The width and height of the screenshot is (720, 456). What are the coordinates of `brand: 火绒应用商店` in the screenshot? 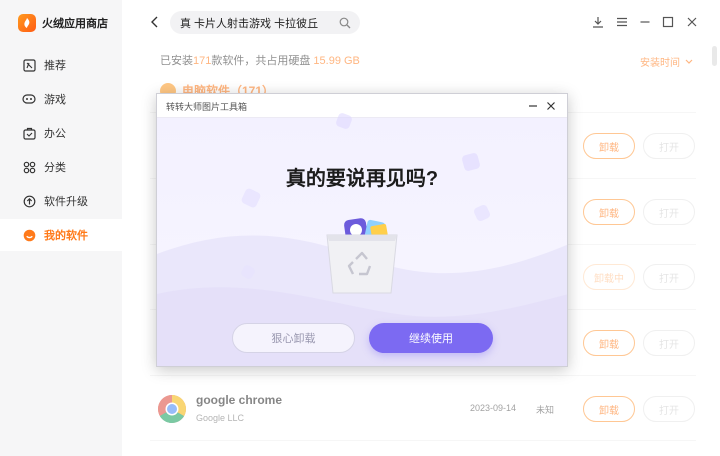 It's located at (63, 23).